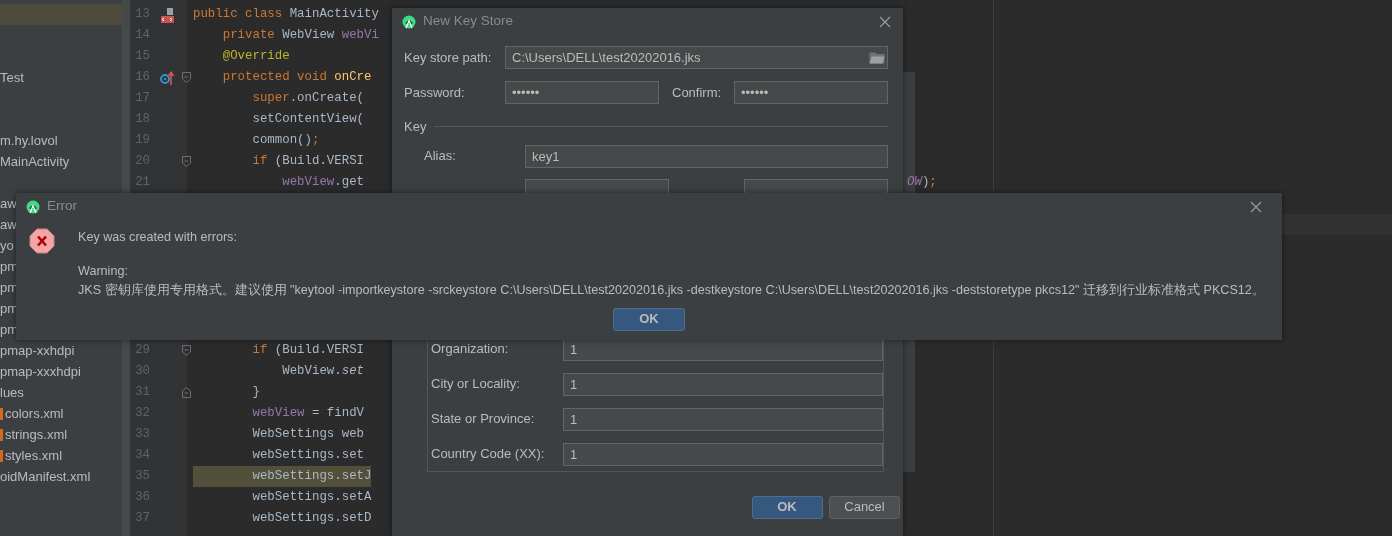 This screenshot has width=1392, height=536. Describe the element at coordinates (697, 92) in the screenshot. I see `field-label: Confirm:` at that location.